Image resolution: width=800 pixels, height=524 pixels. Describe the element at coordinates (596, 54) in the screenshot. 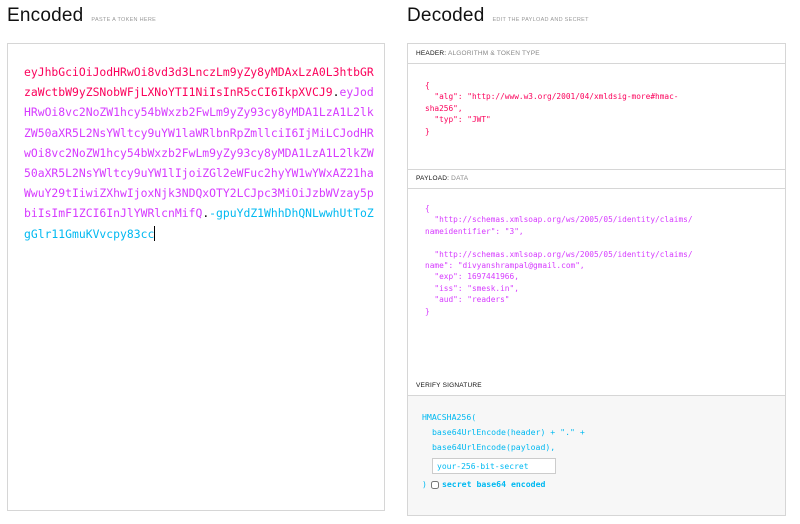

I see `header-section-title: HEADER: ALGORITHM & TOKEN TYPE` at that location.